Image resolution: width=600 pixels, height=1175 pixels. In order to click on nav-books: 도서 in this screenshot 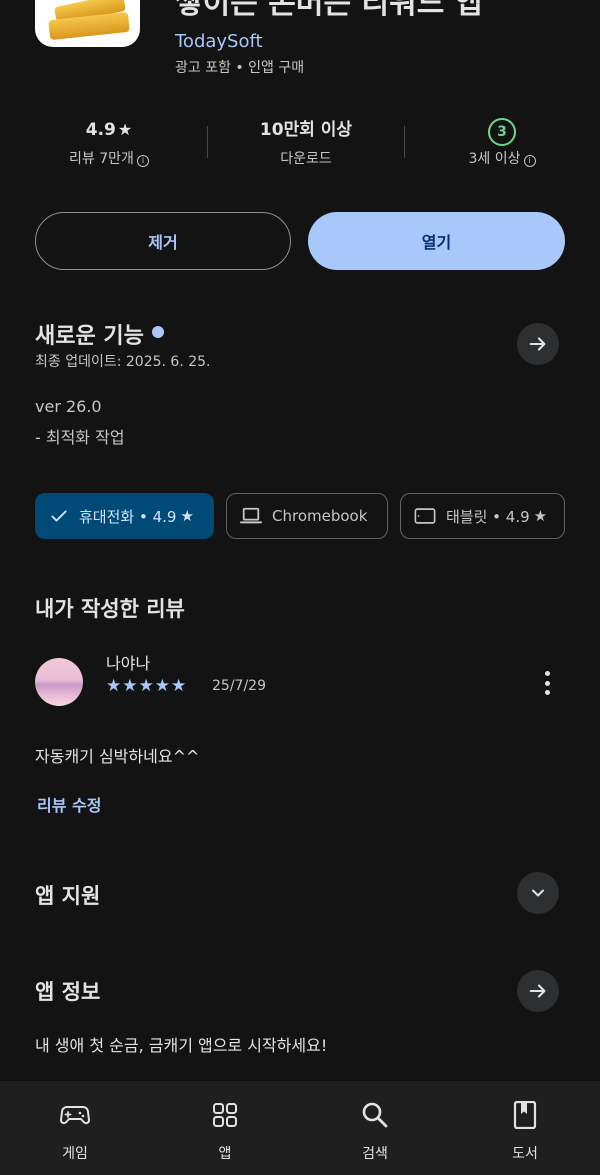, I will do `click(525, 1128)`.